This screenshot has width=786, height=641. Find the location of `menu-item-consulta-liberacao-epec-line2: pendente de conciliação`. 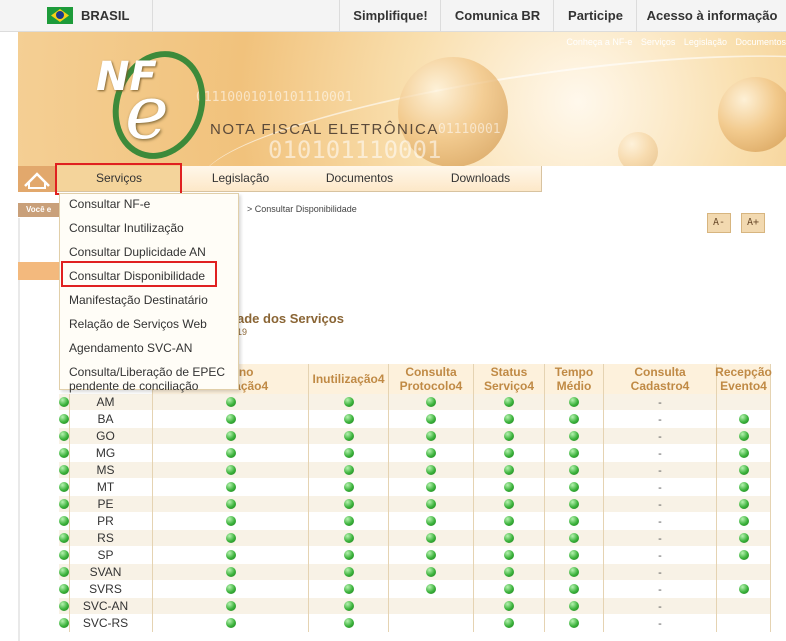

menu-item-consulta-liberacao-epec-line2: pendente de conciliação is located at coordinates (133, 386).